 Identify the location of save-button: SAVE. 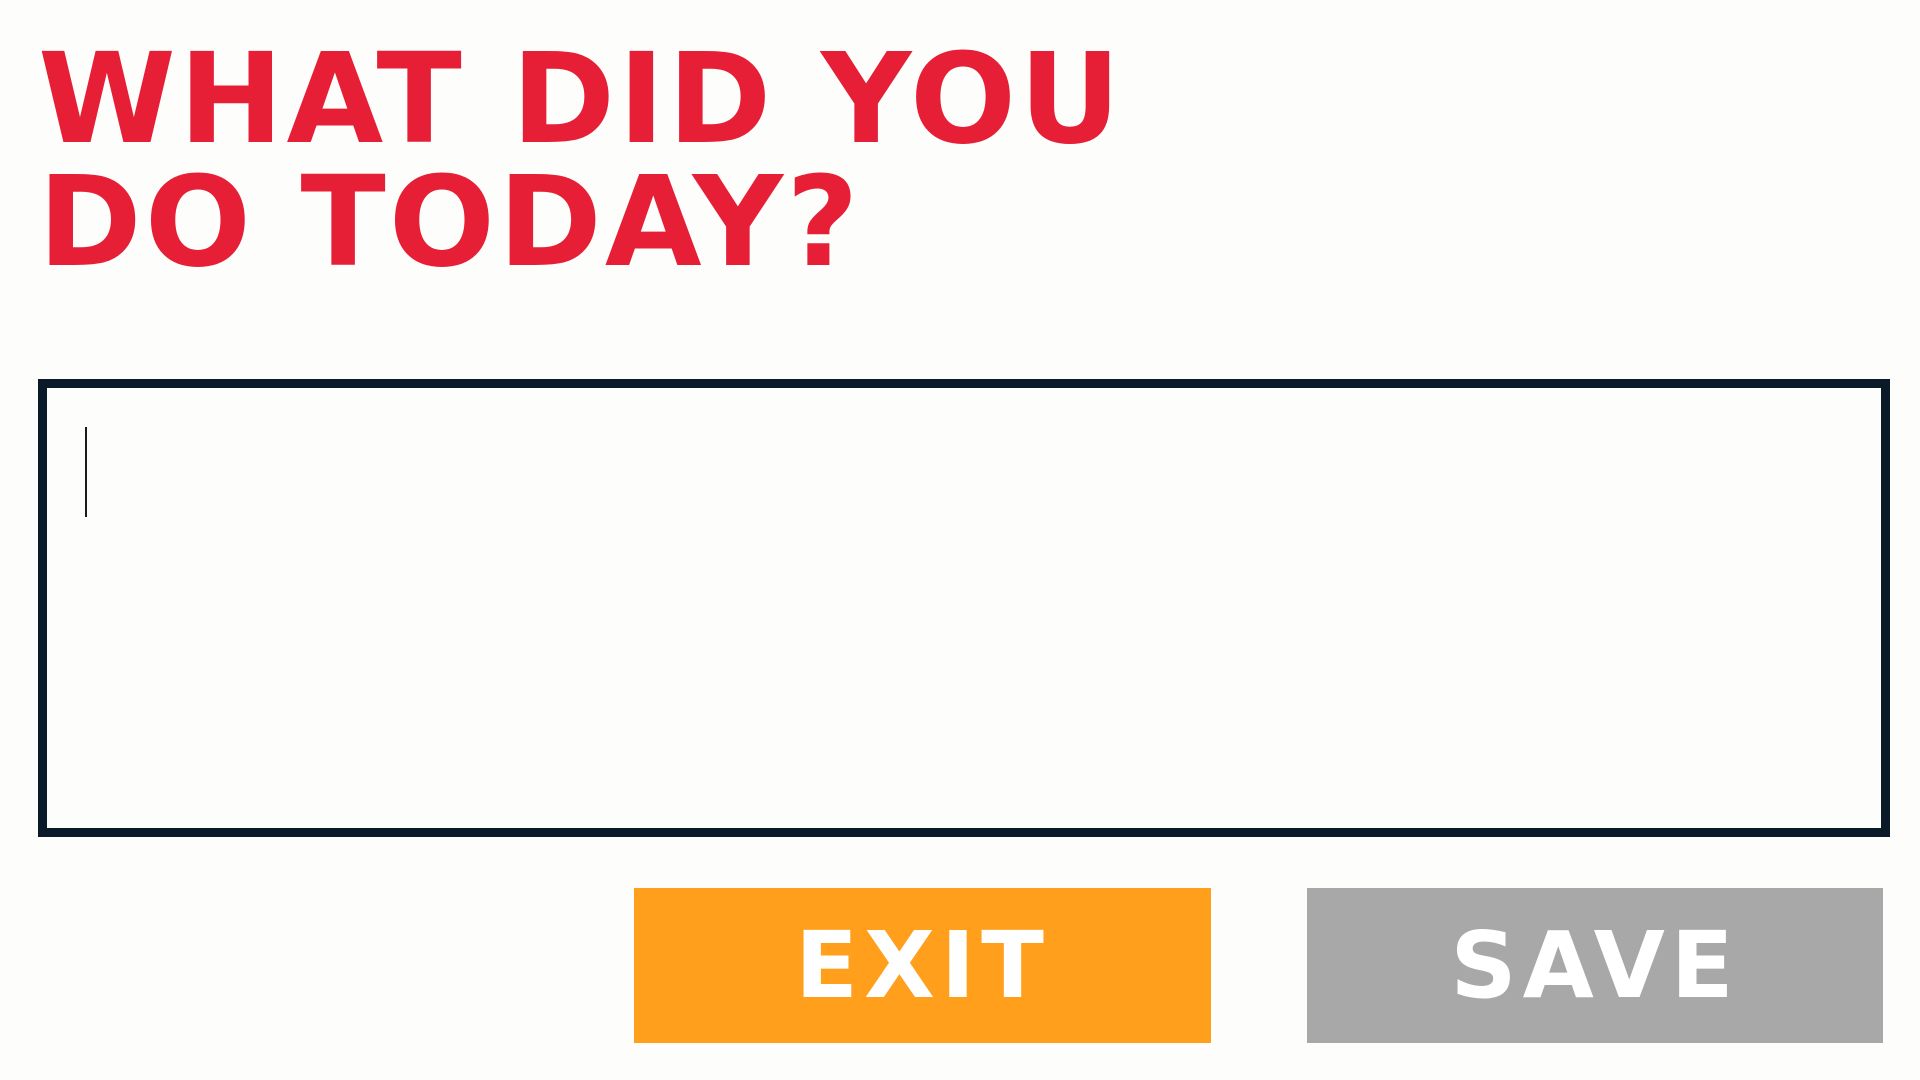
(1595, 965).